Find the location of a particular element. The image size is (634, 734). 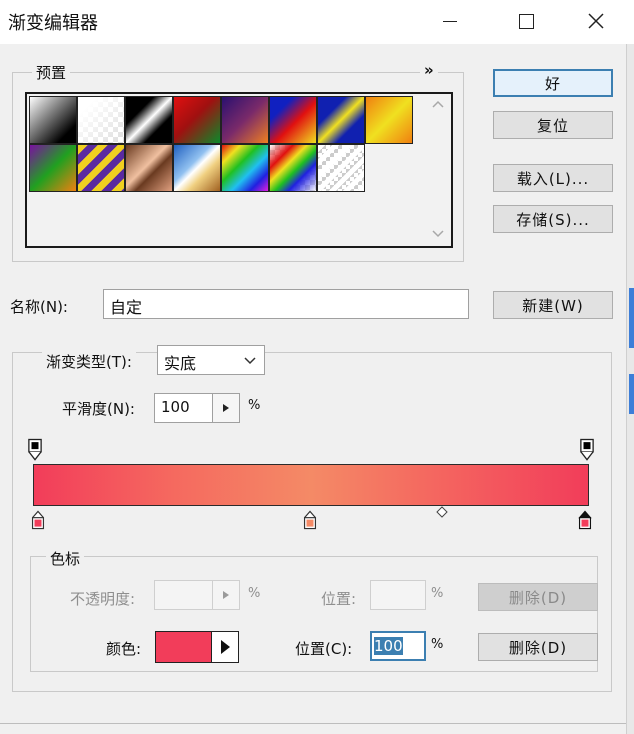

opacity-stepper is located at coordinates (226, 595).